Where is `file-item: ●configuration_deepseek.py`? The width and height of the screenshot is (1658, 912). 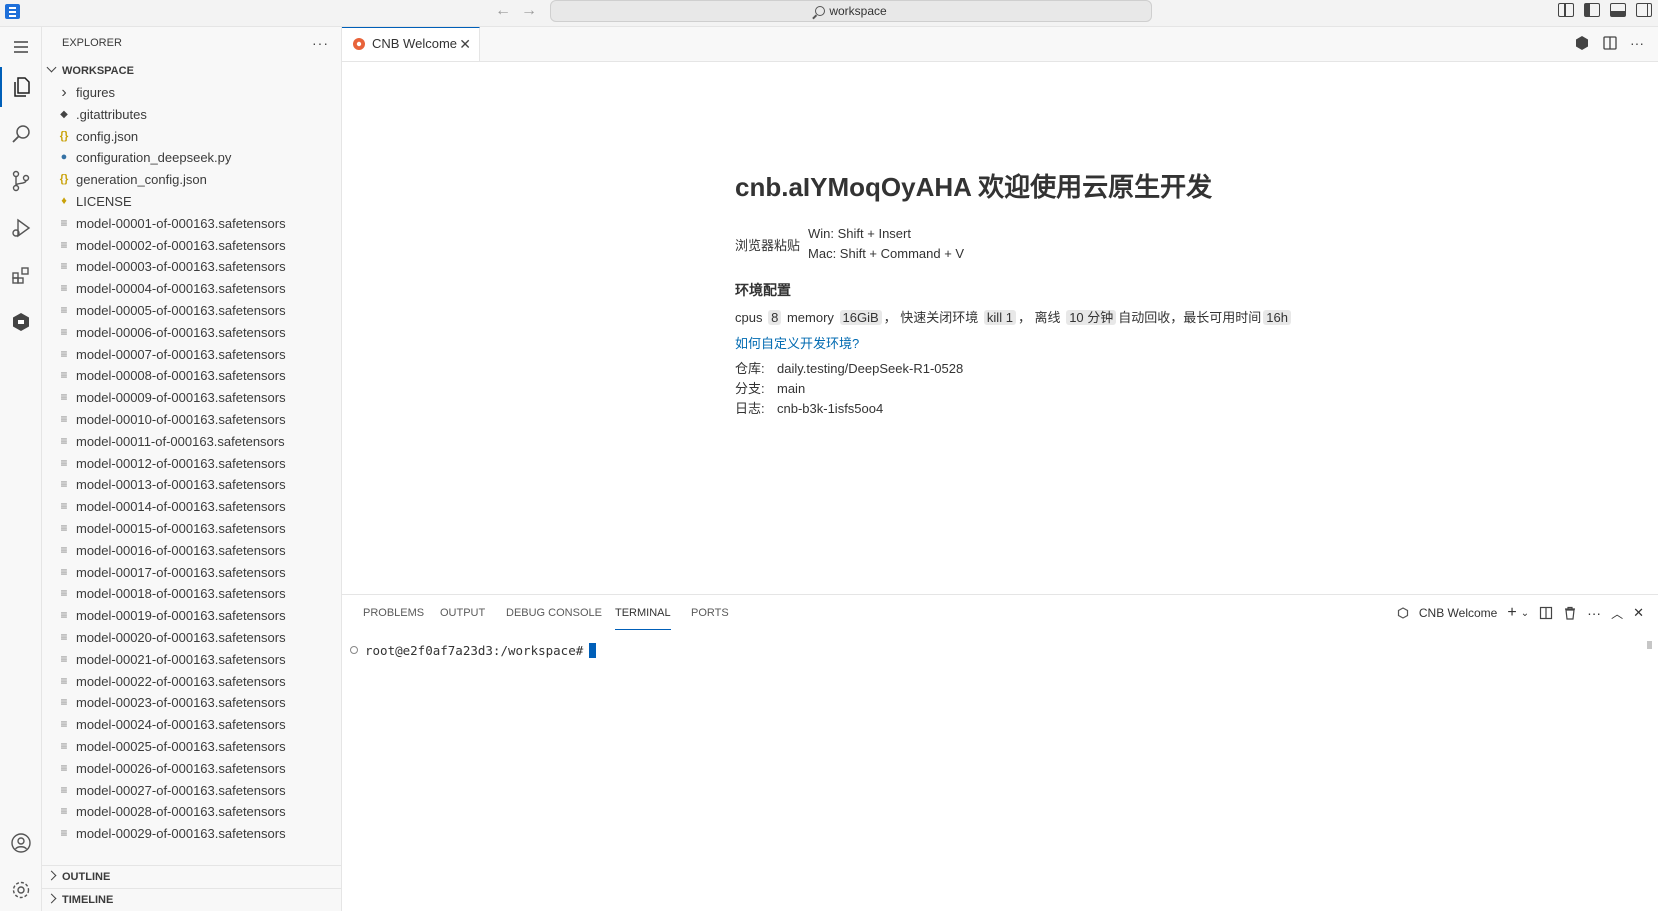 file-item: ●configuration_deepseek.py is located at coordinates (191, 158).